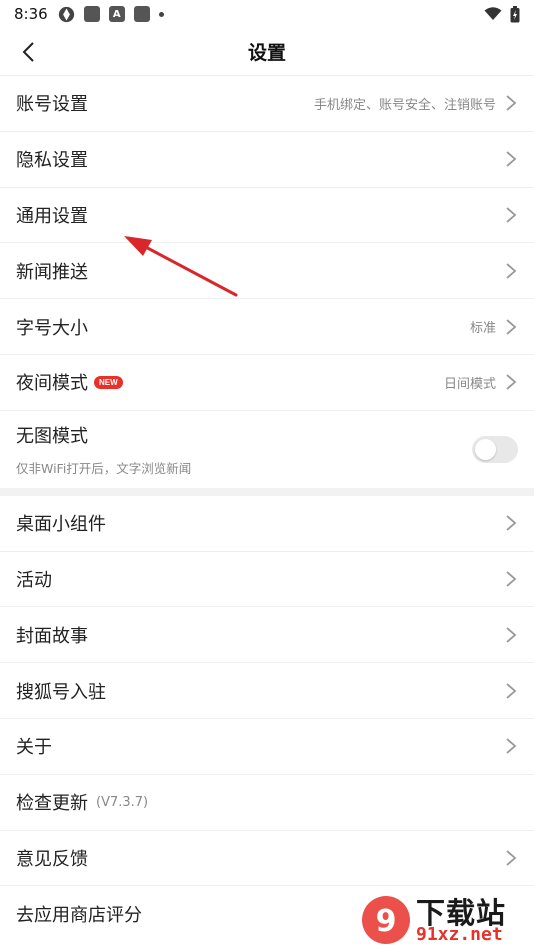 The image size is (534, 950). Describe the element at coordinates (104, 468) in the screenshot. I see `row-subtitle: 仅非WiFi打开后，文字浏览新闻` at that location.